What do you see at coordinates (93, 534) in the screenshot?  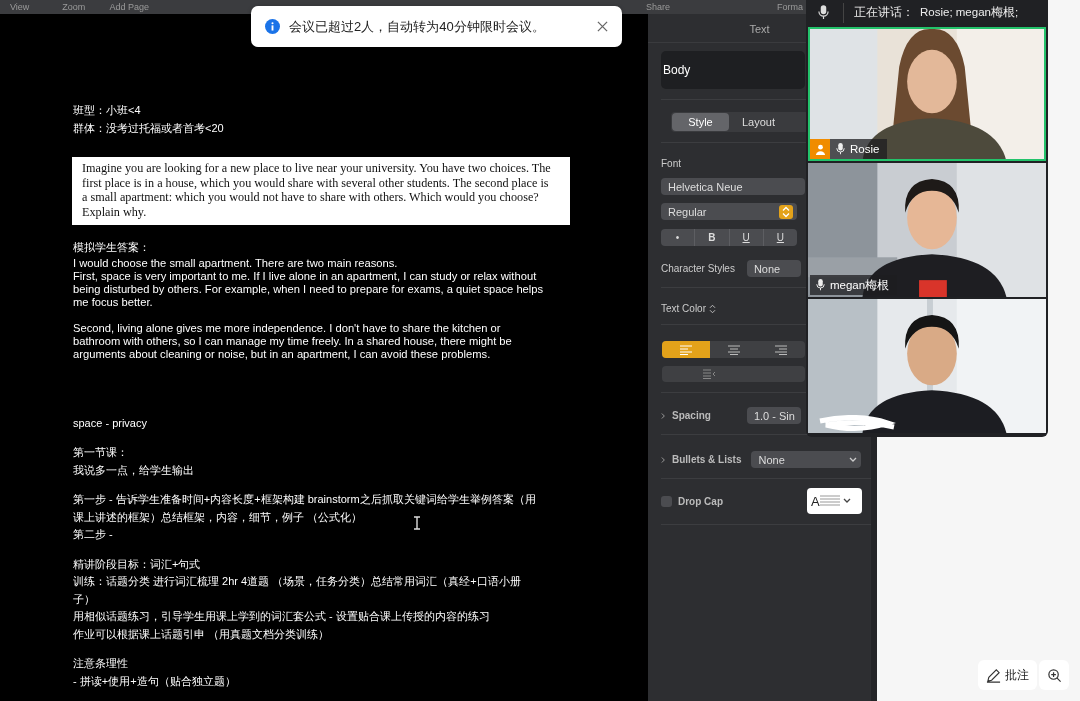 I see `document-text: 第二步 -` at bounding box center [93, 534].